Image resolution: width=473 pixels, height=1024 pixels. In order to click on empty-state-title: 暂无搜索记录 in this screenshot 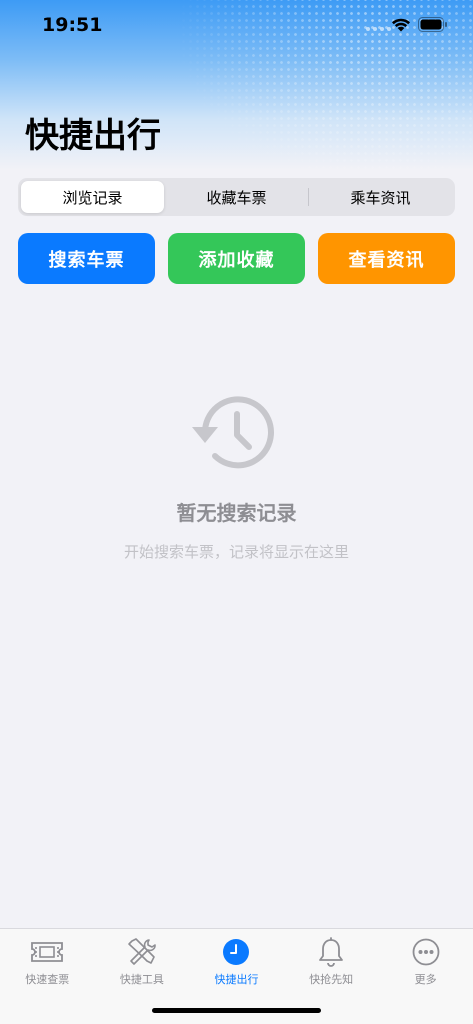, I will do `click(236, 513)`.